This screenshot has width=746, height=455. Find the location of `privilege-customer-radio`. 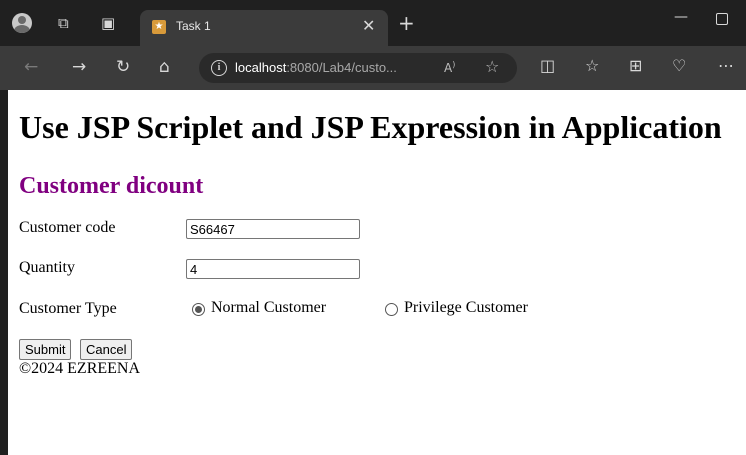

privilege-customer-radio is located at coordinates (391, 309).